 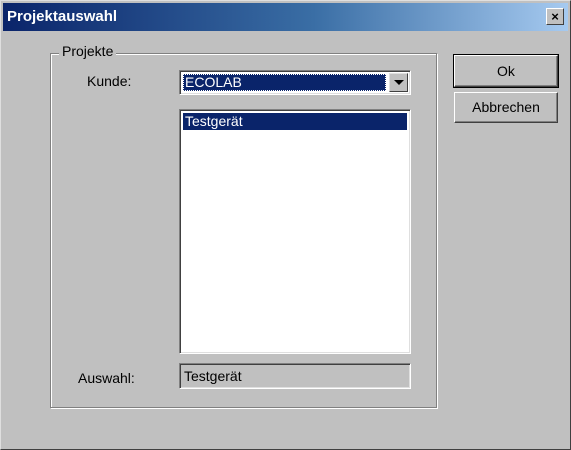 What do you see at coordinates (284, 82) in the screenshot?
I see `customer-combobox-value: ECOLAB` at bounding box center [284, 82].